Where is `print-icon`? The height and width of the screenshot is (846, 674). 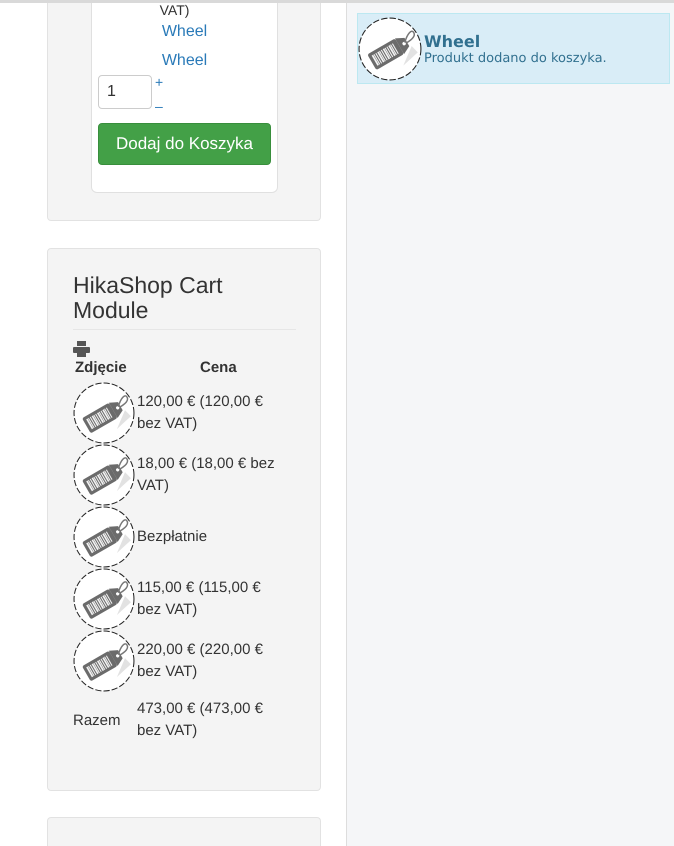 print-icon is located at coordinates (81, 349).